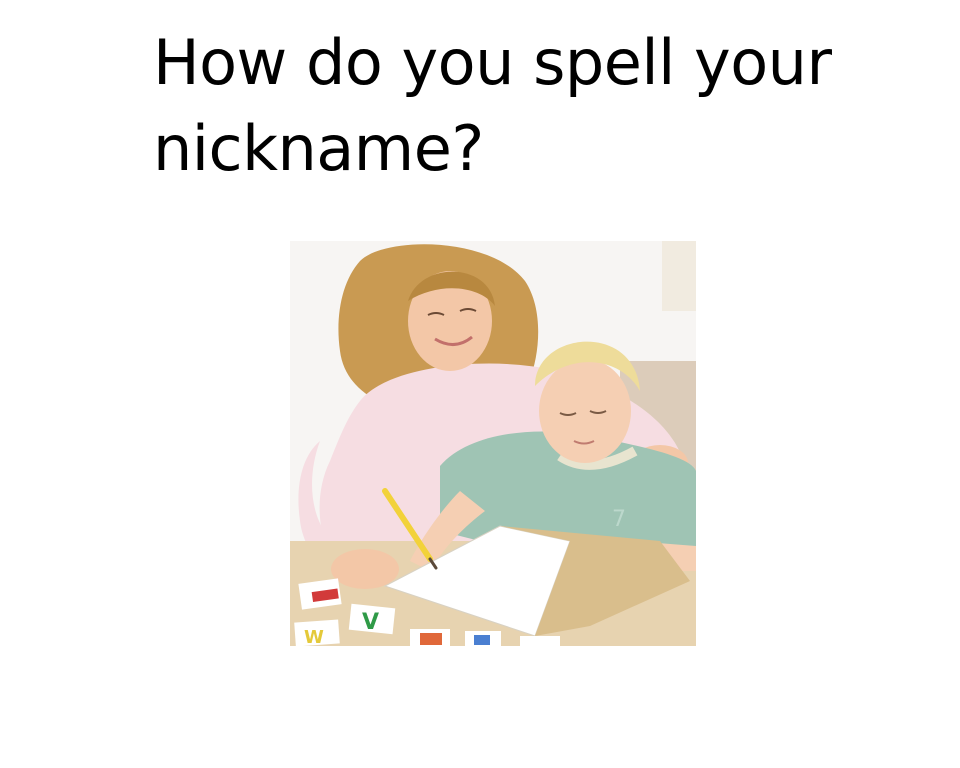  Describe the element at coordinates (365, 569) in the screenshot. I see `woman-hand-table` at that location.